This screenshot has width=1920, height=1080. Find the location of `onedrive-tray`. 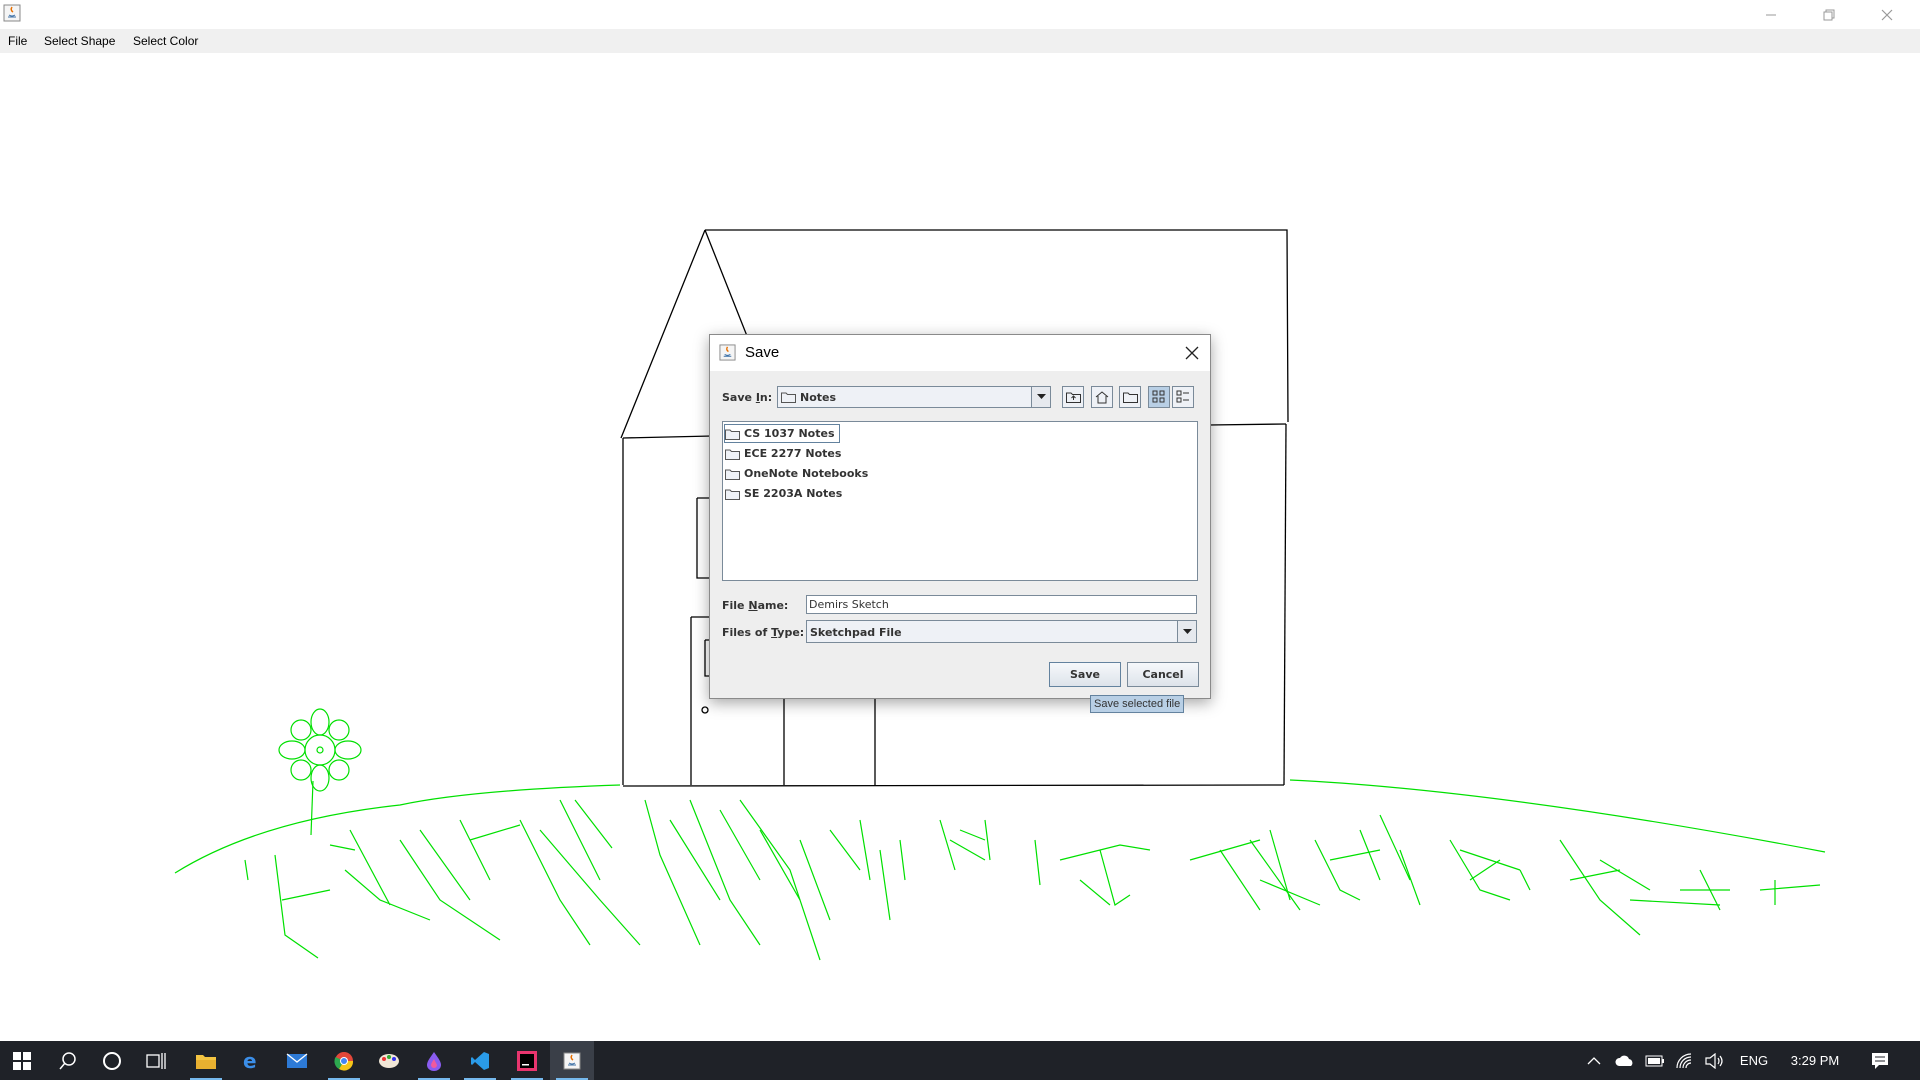

onedrive-tray is located at coordinates (1625, 1060).